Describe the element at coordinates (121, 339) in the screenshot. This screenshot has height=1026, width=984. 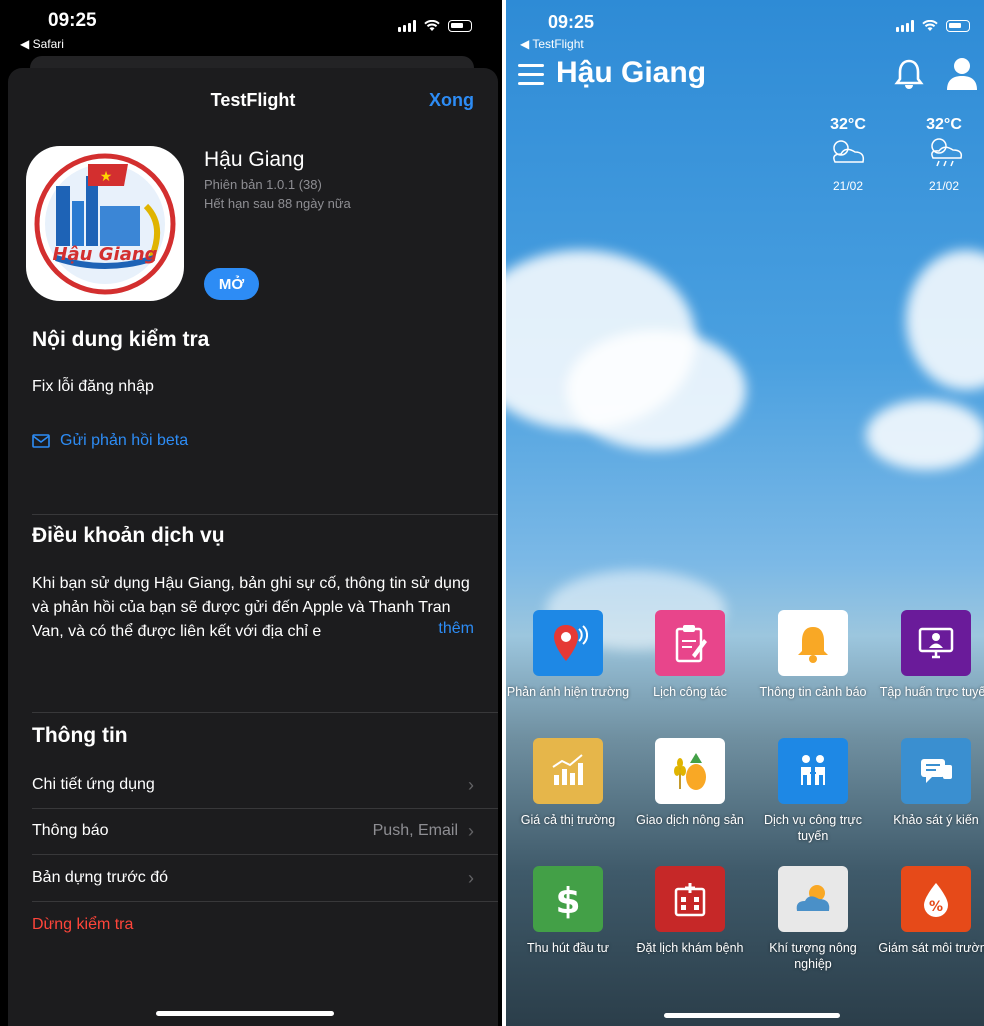
I see `test-content-heading: Nội dung kiểm tra` at that location.